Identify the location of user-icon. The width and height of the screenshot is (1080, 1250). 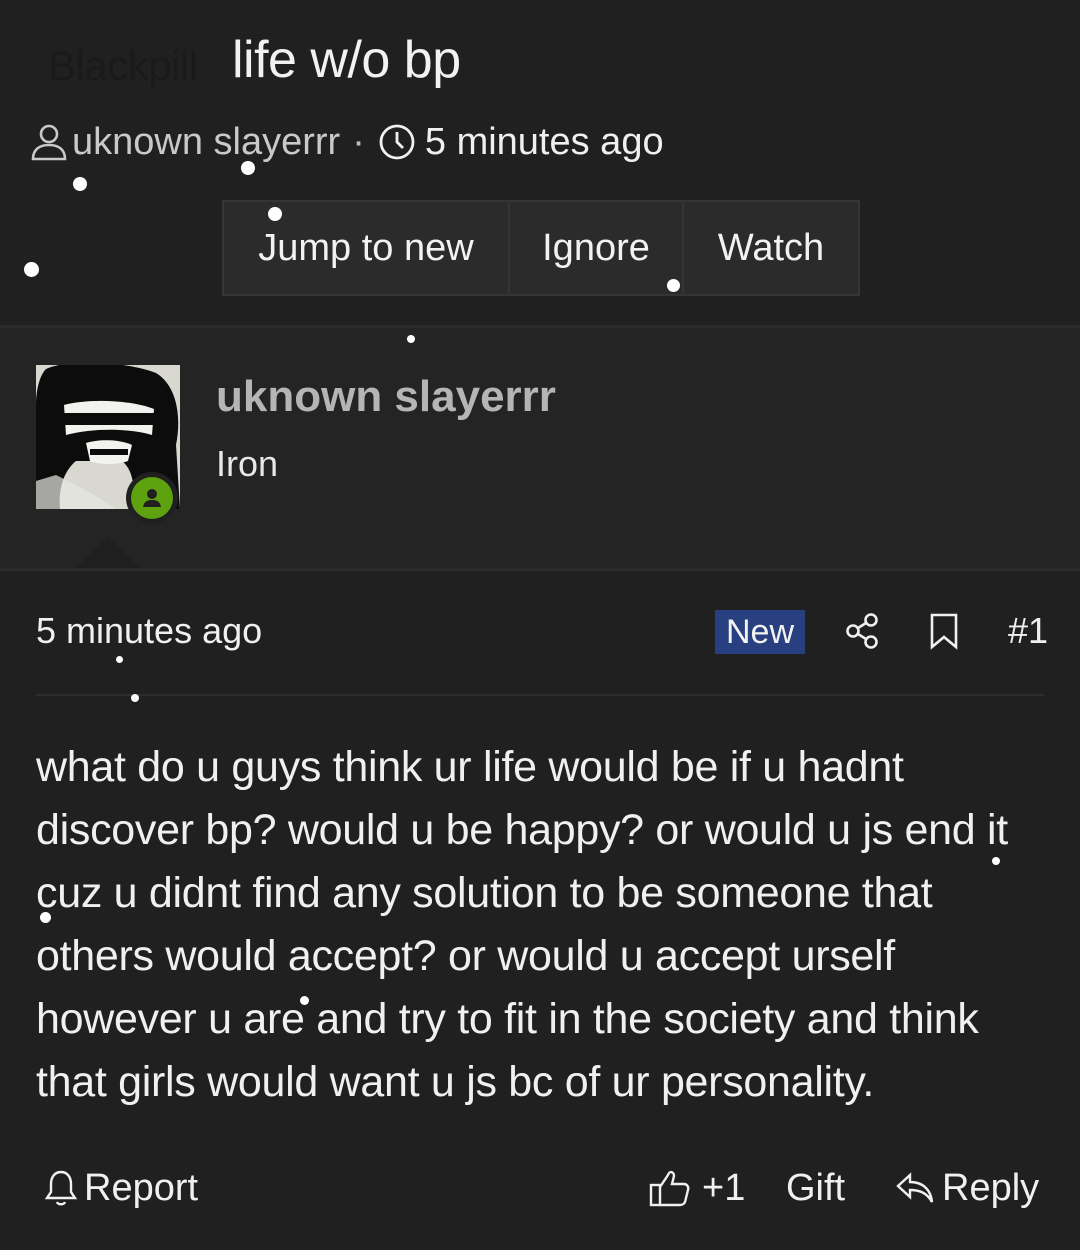
(49, 142).